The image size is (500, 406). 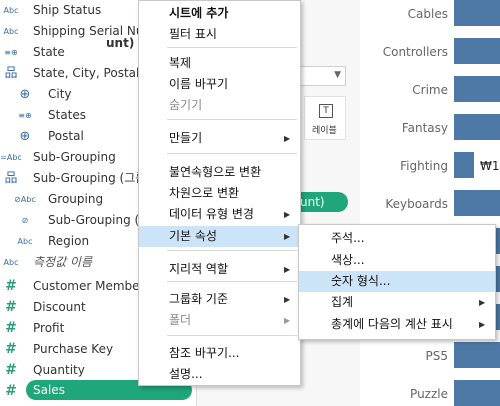 What do you see at coordinates (60, 94) in the screenshot?
I see `field-label: City` at bounding box center [60, 94].